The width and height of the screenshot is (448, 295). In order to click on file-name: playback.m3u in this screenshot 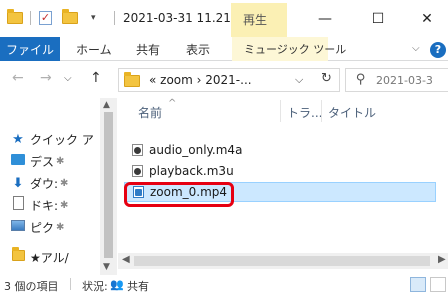, I will do `click(191, 171)`.